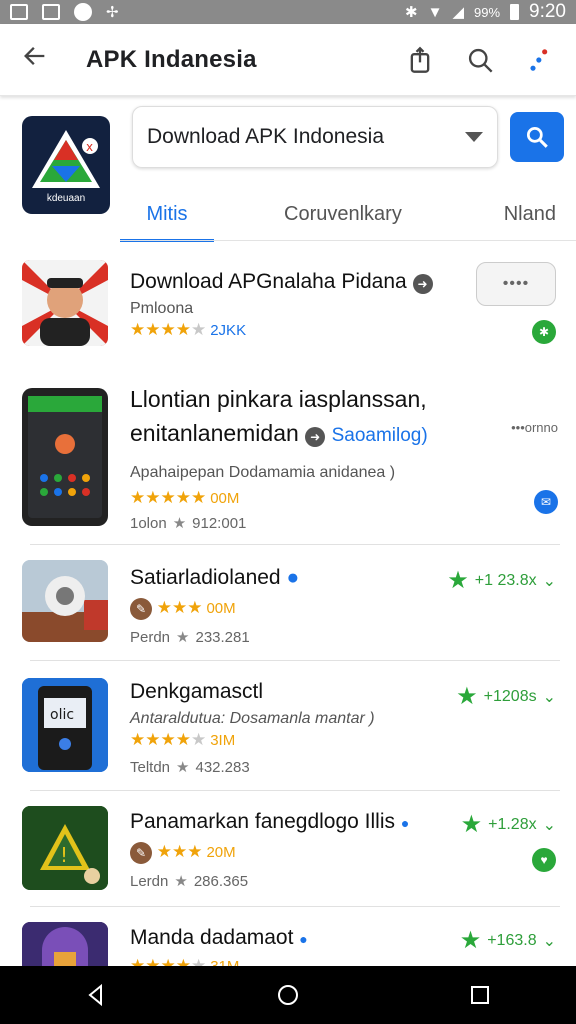  What do you see at coordinates (224, 962) in the screenshot?
I see `rating-count: 31M` at bounding box center [224, 962].